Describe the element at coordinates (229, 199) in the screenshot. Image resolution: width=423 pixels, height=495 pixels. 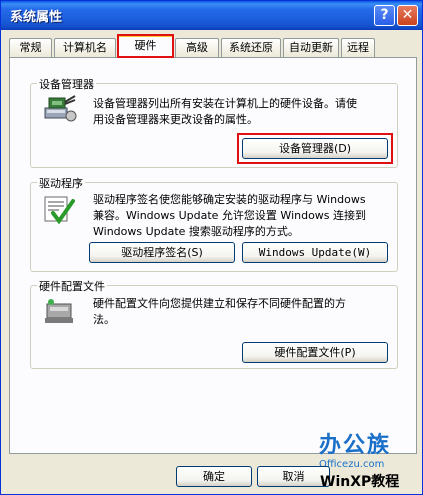
I see `drivers-line-1: 驱动程序签名使您能够确定安装的驱动程序与 Windows` at that location.